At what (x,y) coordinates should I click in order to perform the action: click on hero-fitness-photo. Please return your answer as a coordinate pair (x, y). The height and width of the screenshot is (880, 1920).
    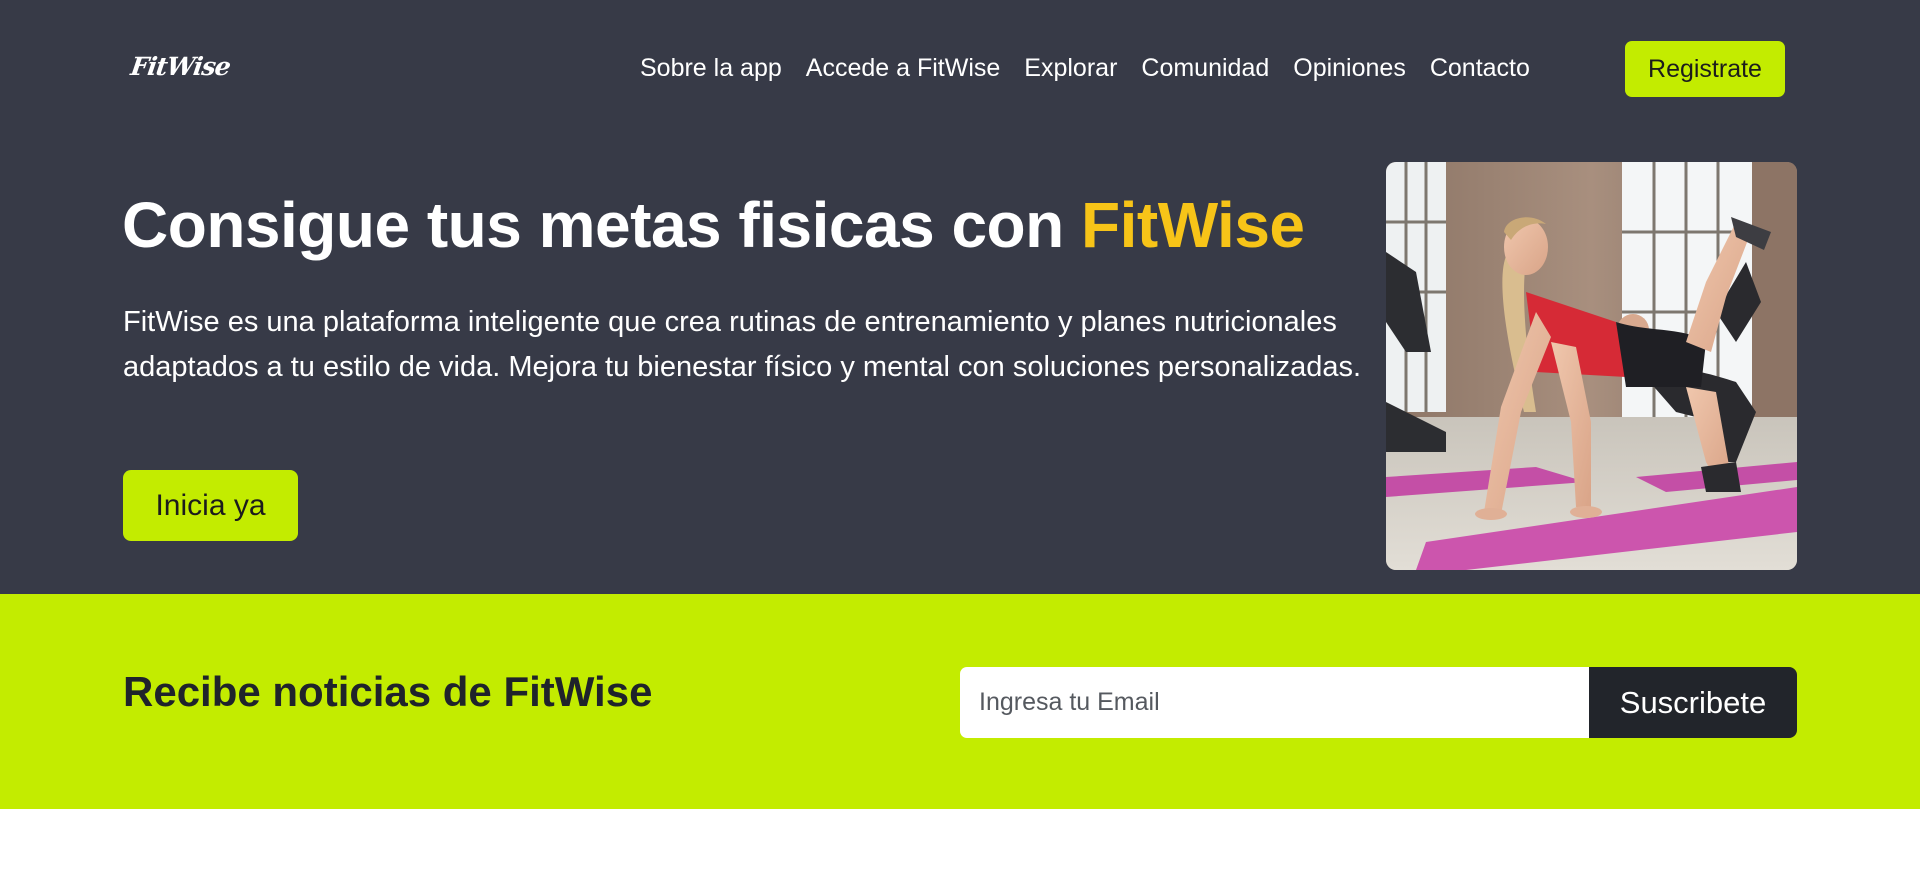
    Looking at the image, I should click on (1591, 366).